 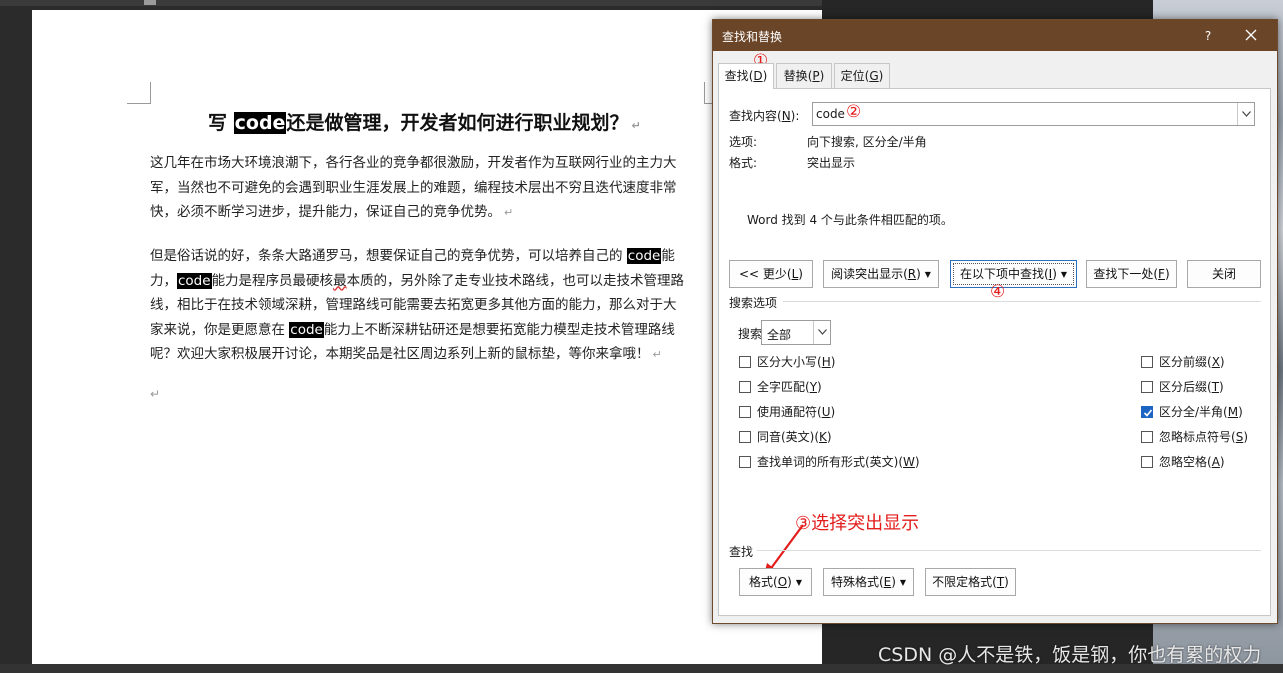 What do you see at coordinates (636, 125) in the screenshot?
I see `return-mark: ↵` at bounding box center [636, 125].